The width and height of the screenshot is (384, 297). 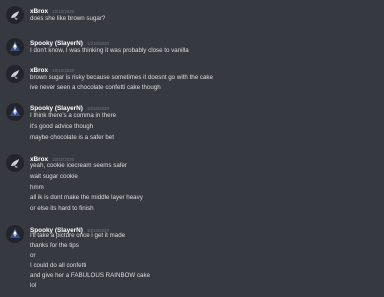 I want to click on message-text: hmm, so click(x=37, y=187).